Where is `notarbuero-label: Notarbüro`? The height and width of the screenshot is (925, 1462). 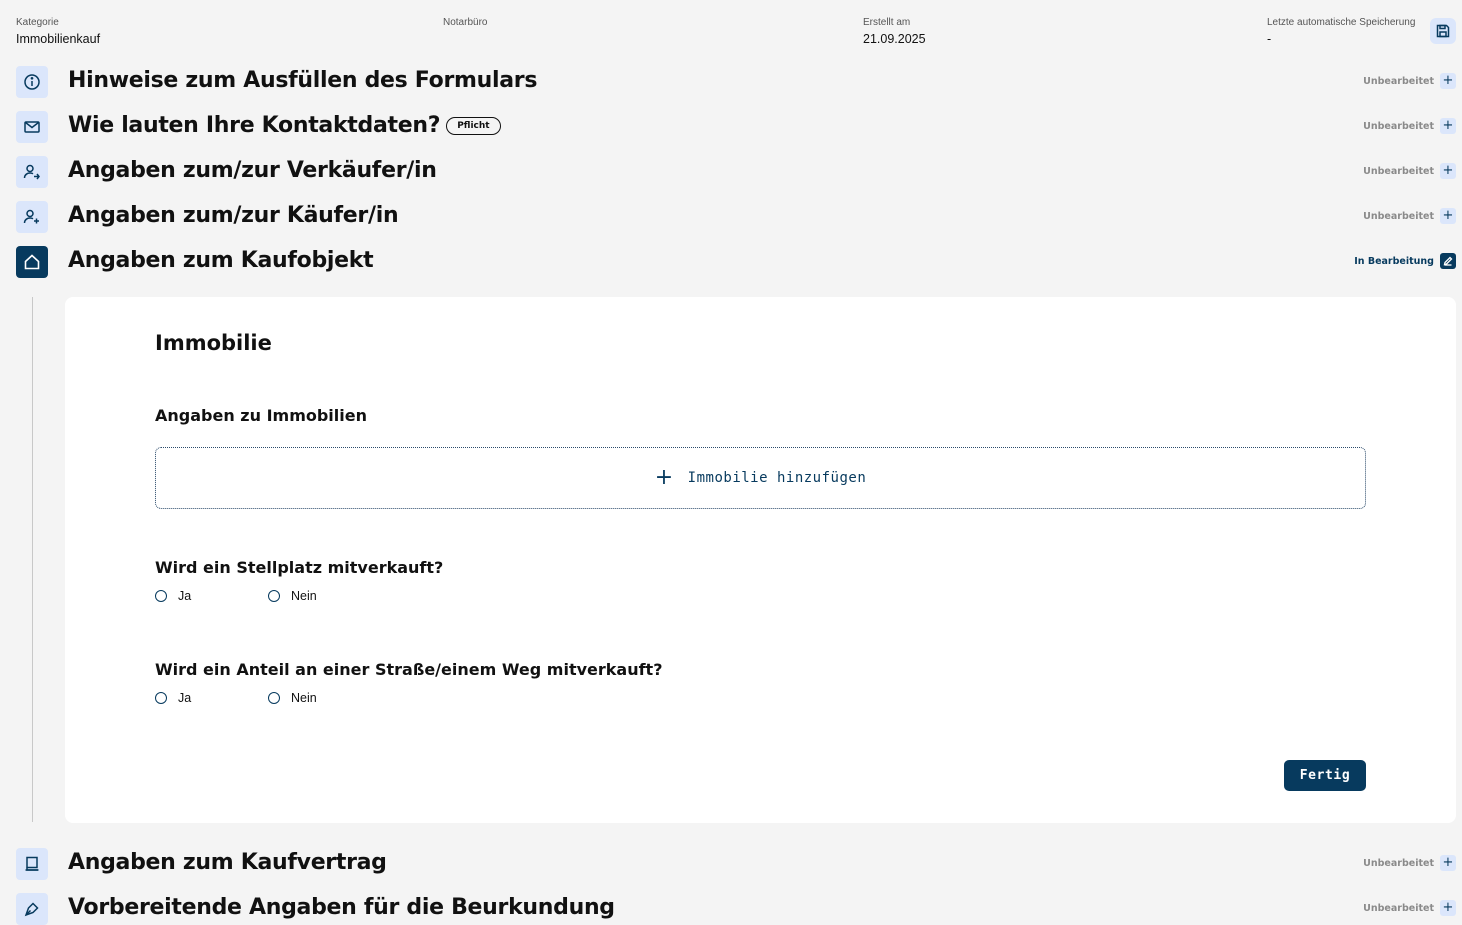
notarbuero-label: Notarbüro is located at coordinates (465, 22).